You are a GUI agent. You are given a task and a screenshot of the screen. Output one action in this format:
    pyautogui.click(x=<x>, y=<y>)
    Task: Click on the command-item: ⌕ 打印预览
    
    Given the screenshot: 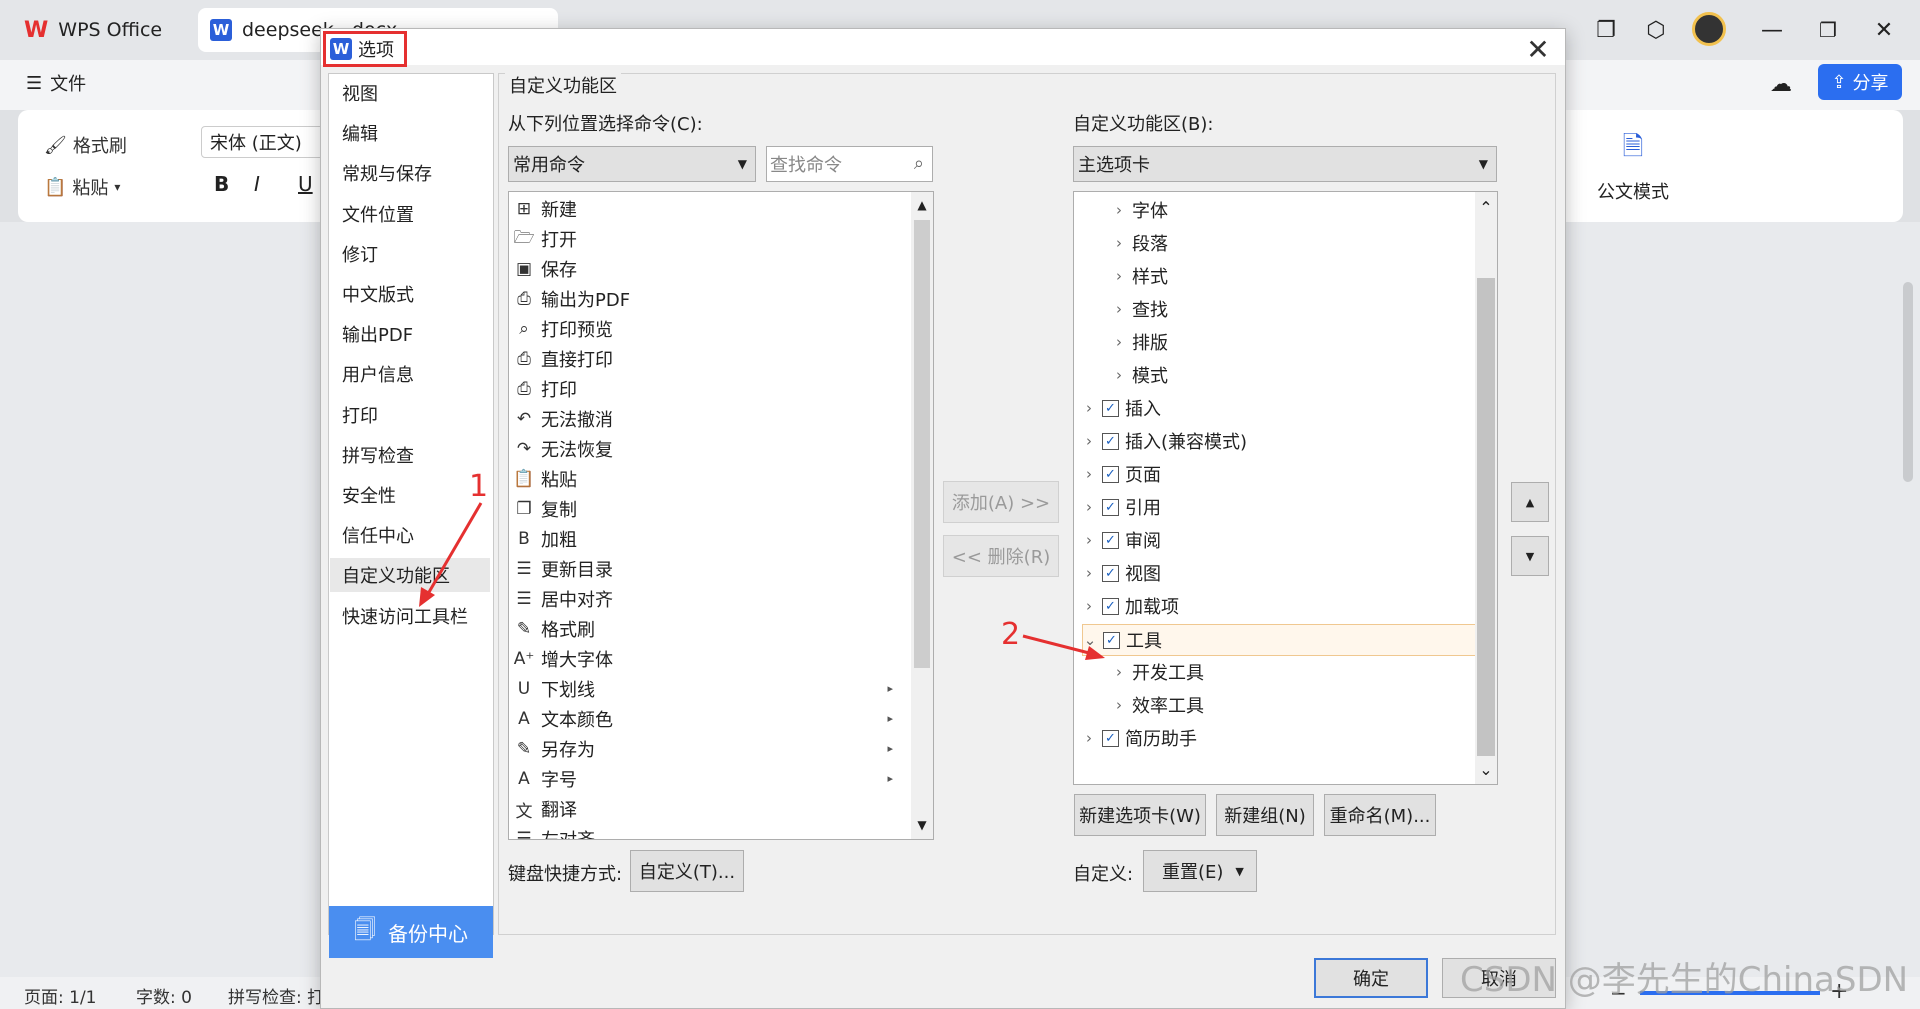 What is the action you would take?
    pyautogui.click(x=563, y=329)
    